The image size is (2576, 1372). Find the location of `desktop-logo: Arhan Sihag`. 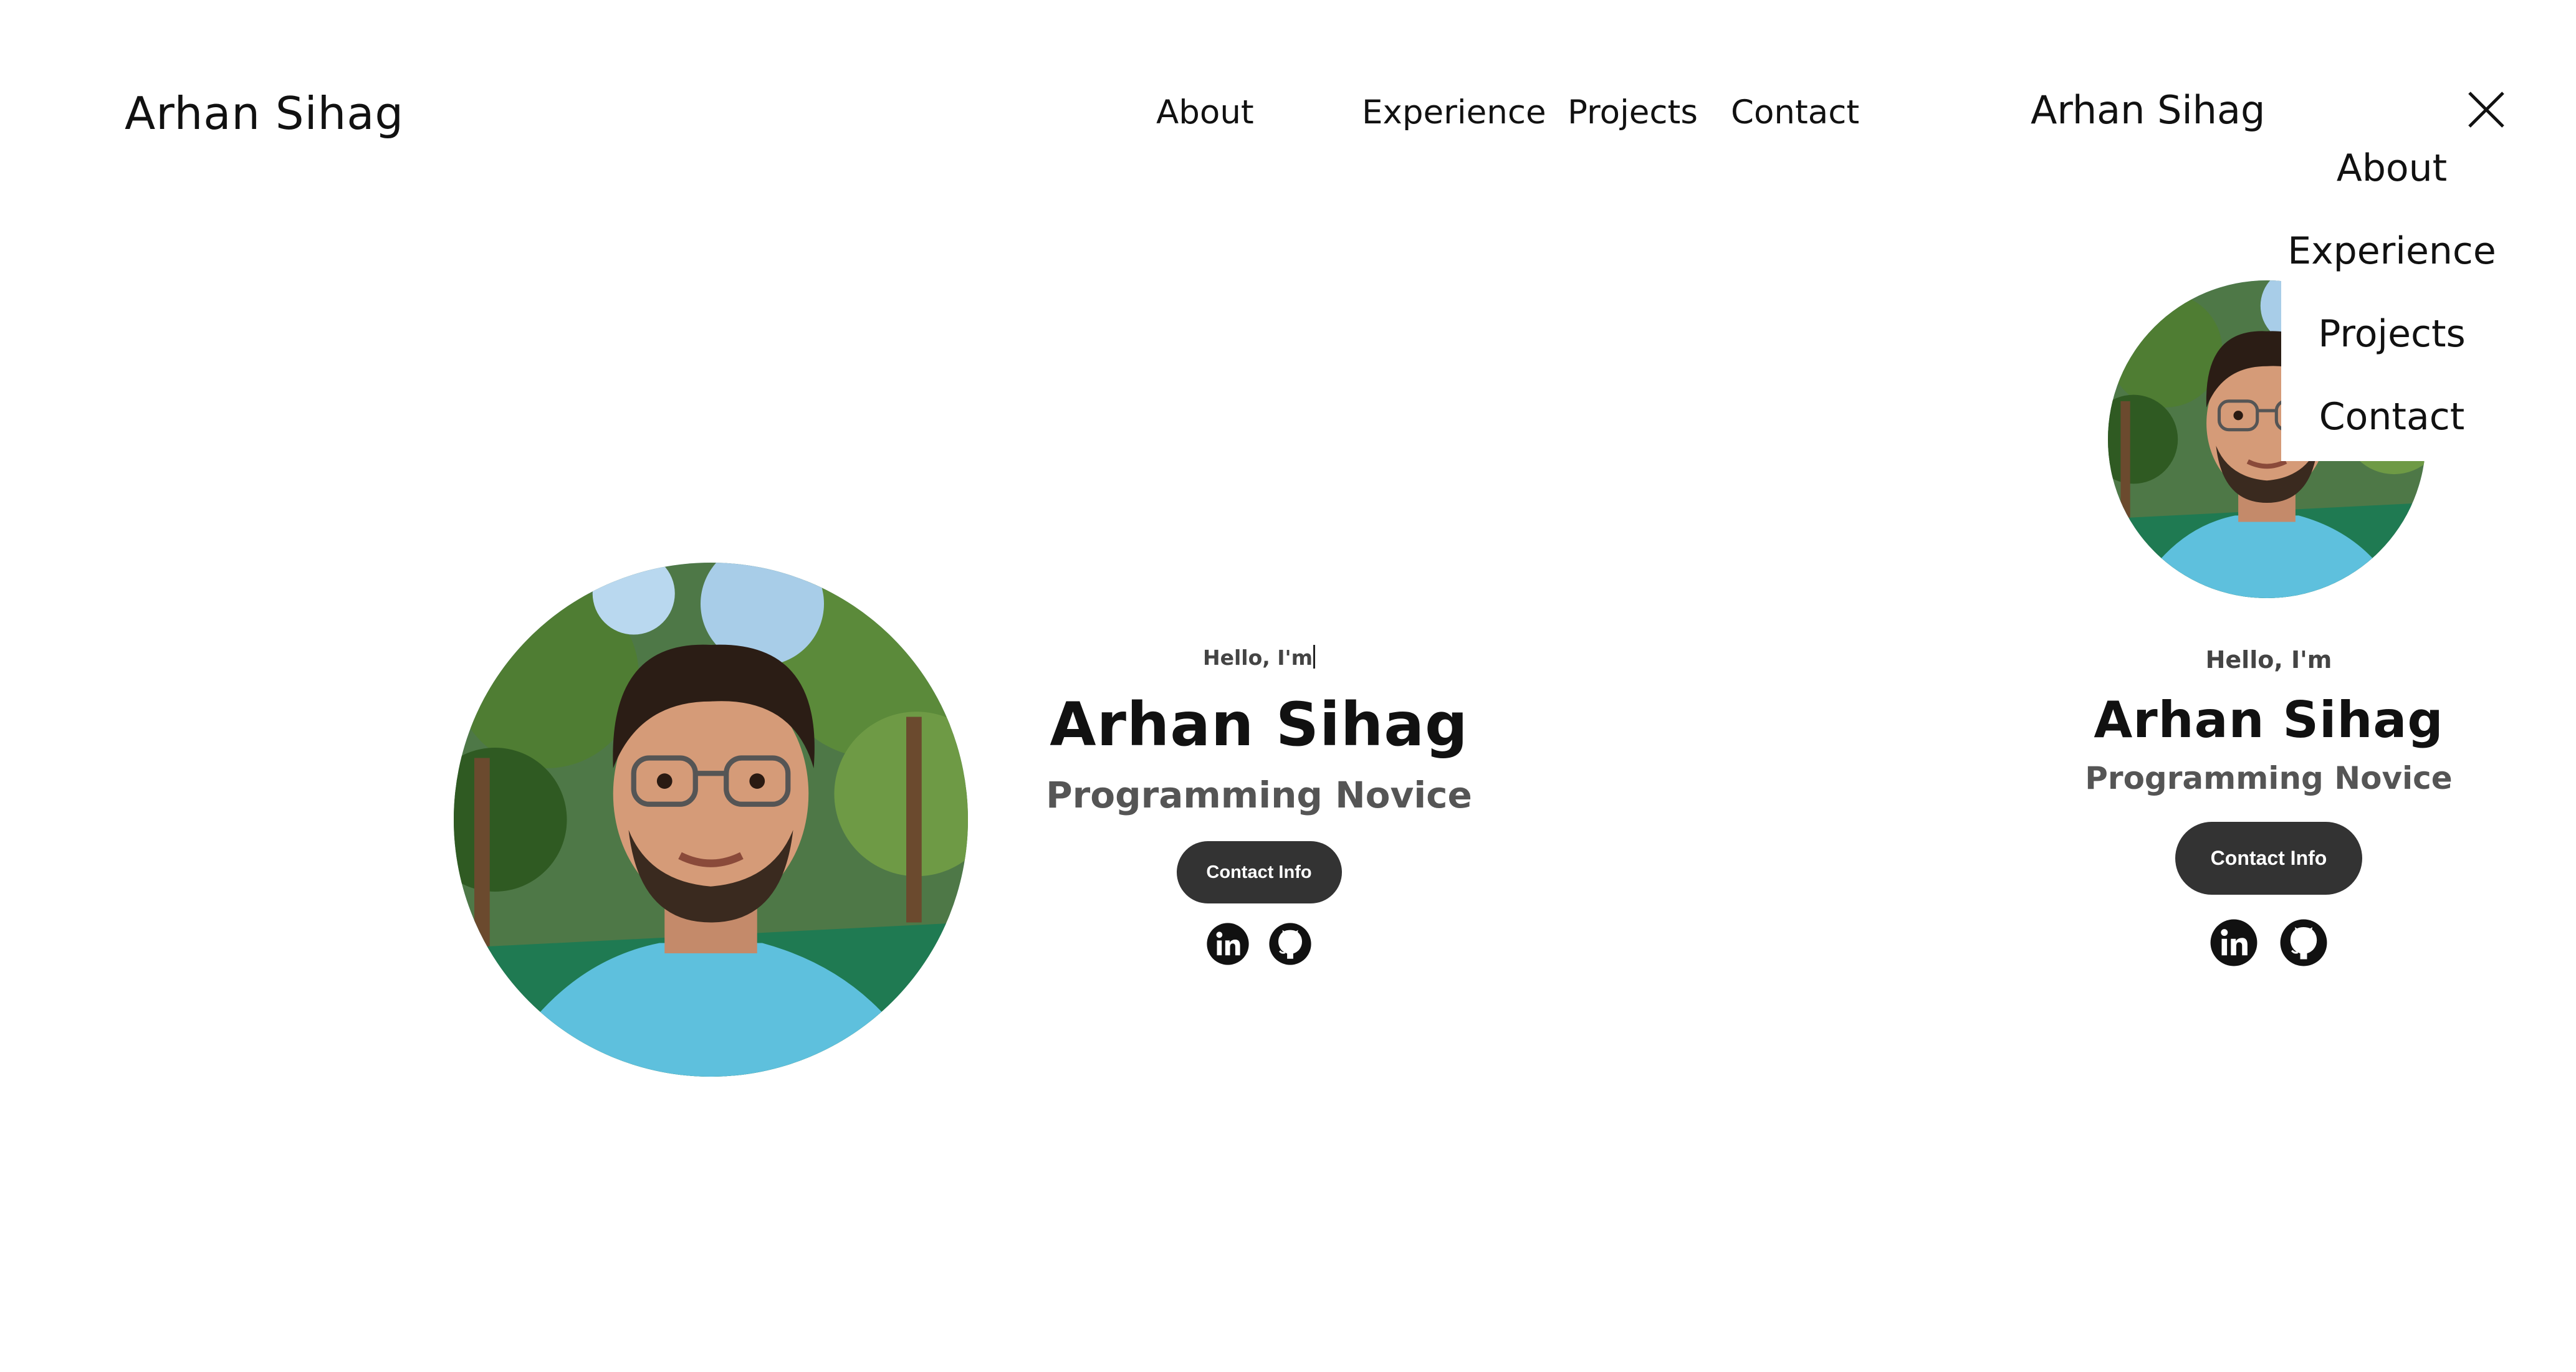

desktop-logo: Arhan Sihag is located at coordinates (264, 113).